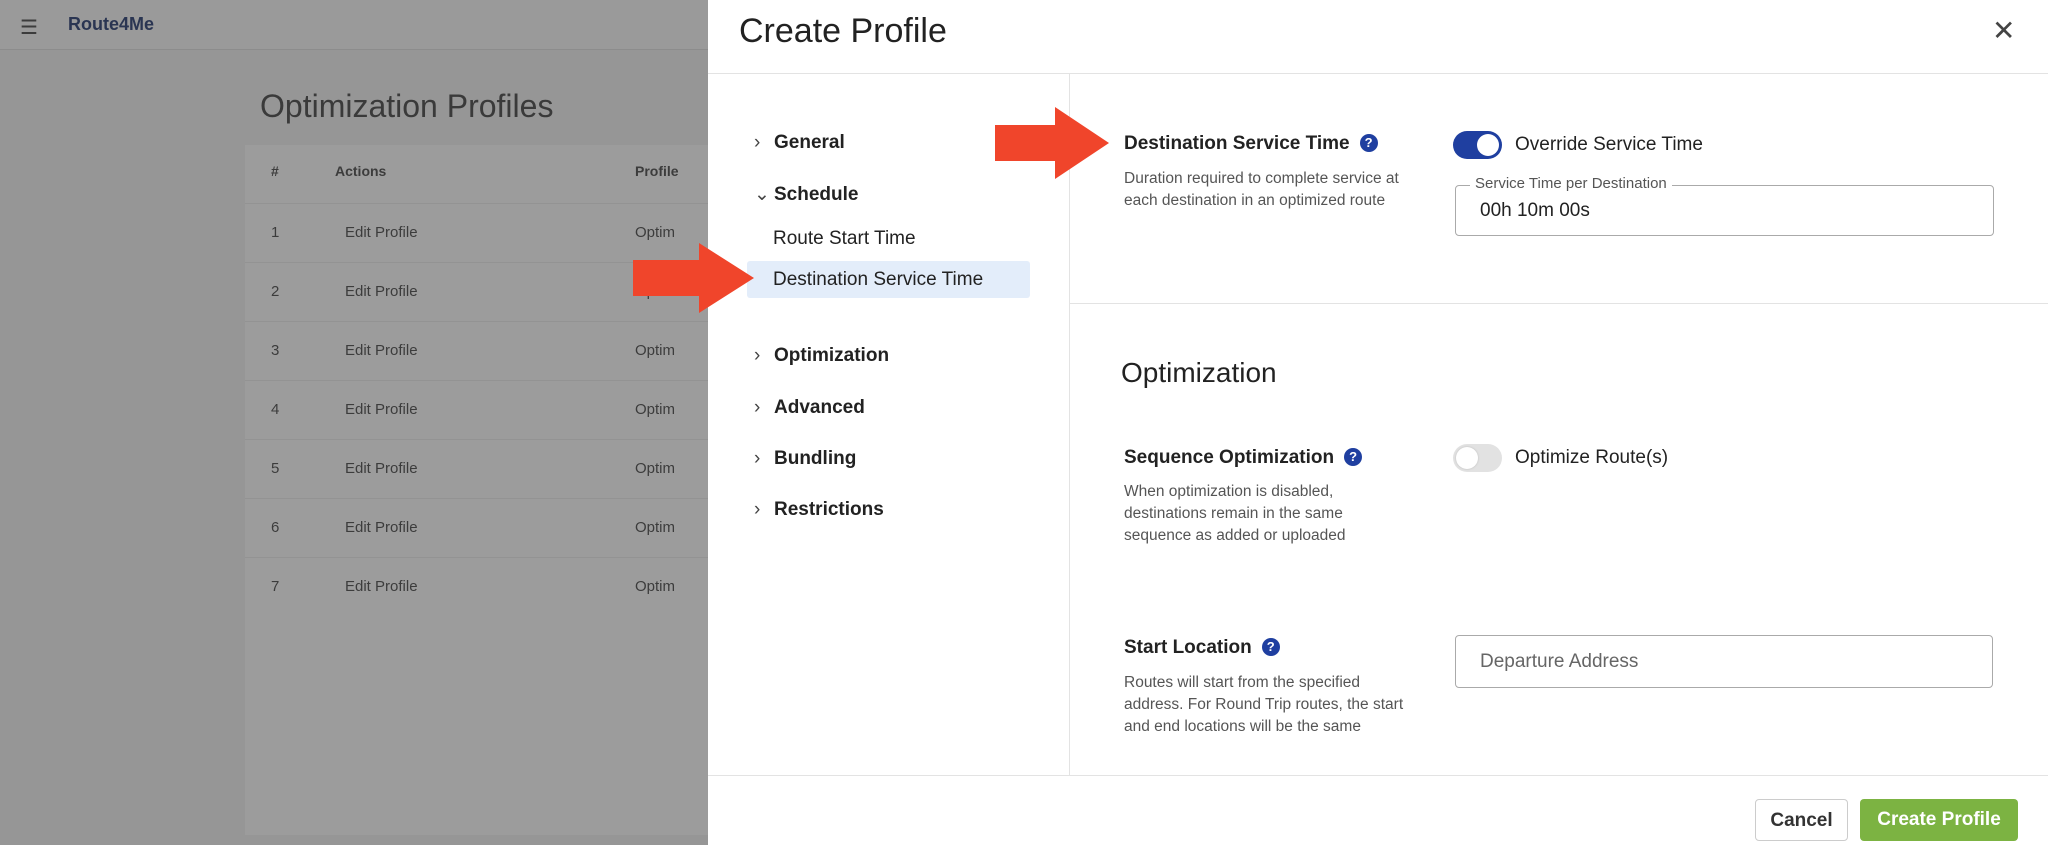  I want to click on divider, so click(1559, 303).